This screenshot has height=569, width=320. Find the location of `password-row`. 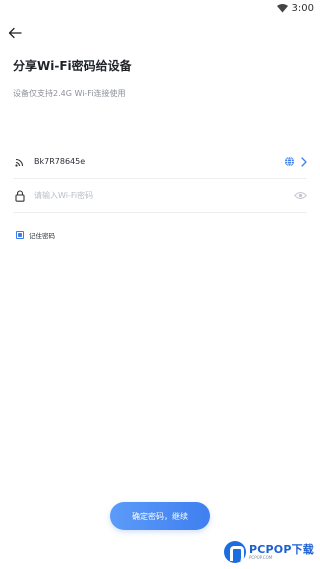

password-row is located at coordinates (160, 196).